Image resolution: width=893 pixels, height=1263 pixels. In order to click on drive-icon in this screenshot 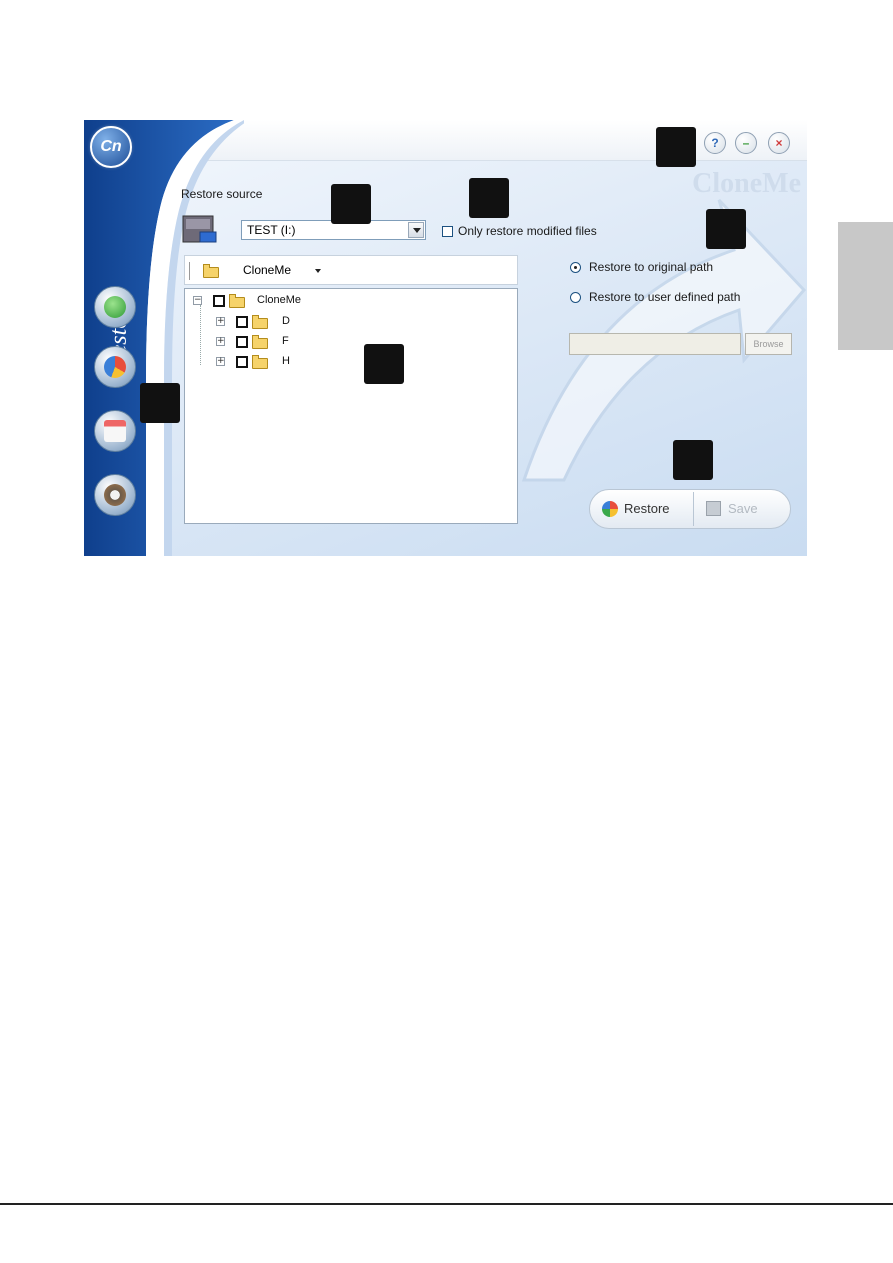, I will do `click(199, 229)`.